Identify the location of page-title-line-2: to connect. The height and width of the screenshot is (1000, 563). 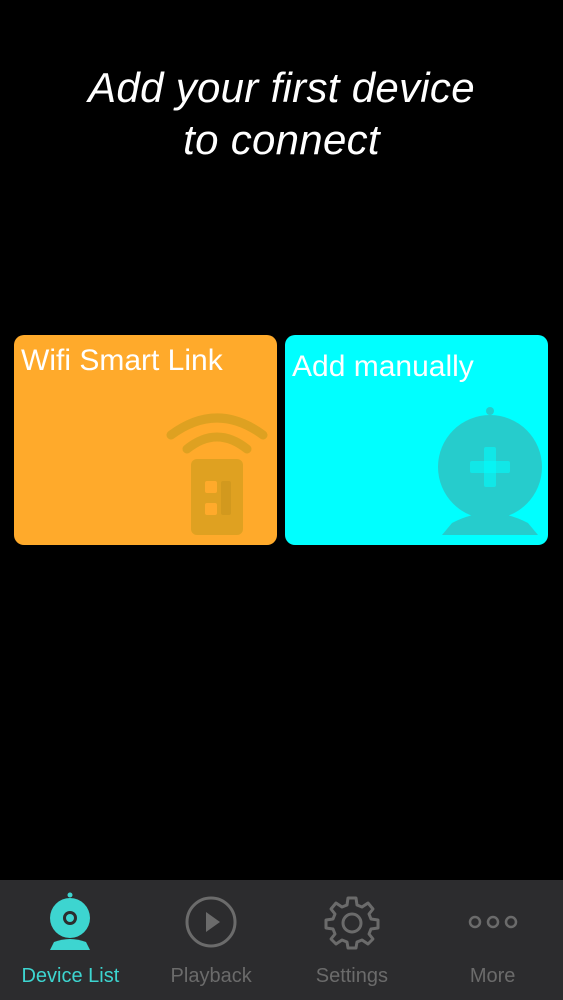
(281, 139).